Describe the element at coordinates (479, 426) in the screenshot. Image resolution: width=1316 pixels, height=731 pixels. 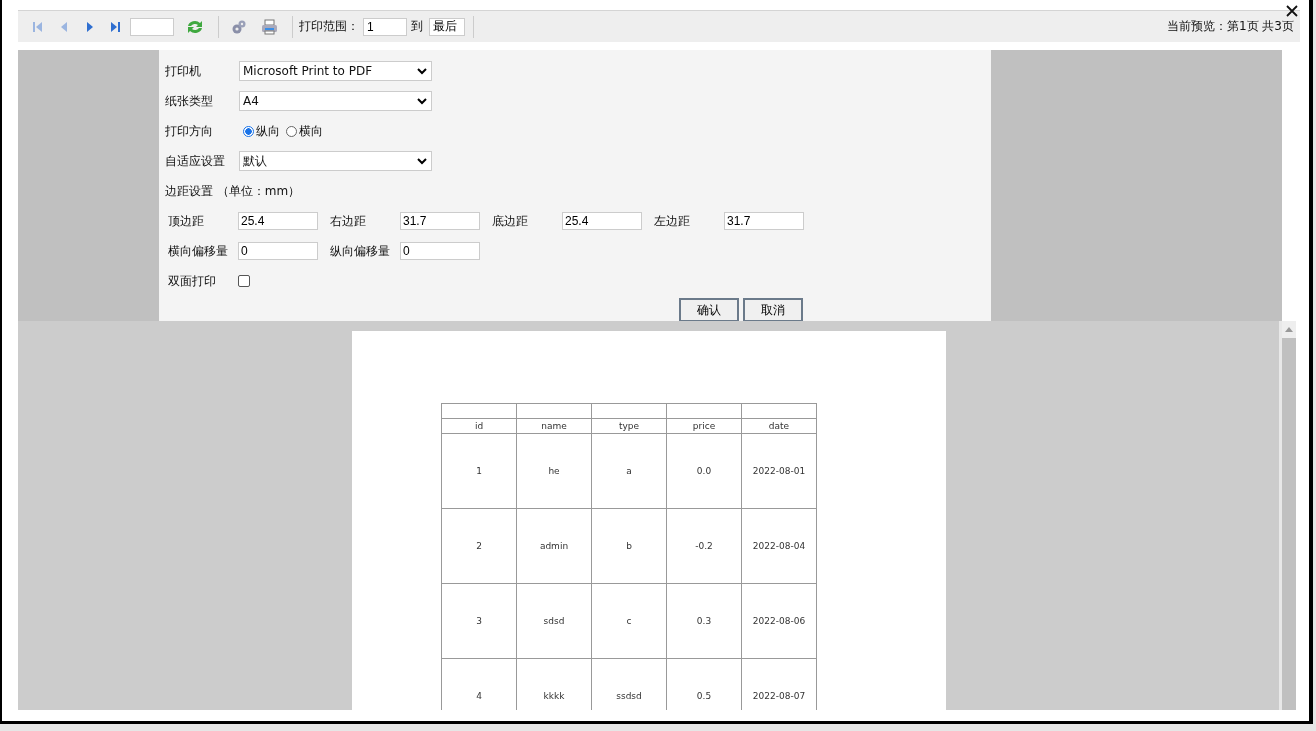
I see `column-header: id` at that location.